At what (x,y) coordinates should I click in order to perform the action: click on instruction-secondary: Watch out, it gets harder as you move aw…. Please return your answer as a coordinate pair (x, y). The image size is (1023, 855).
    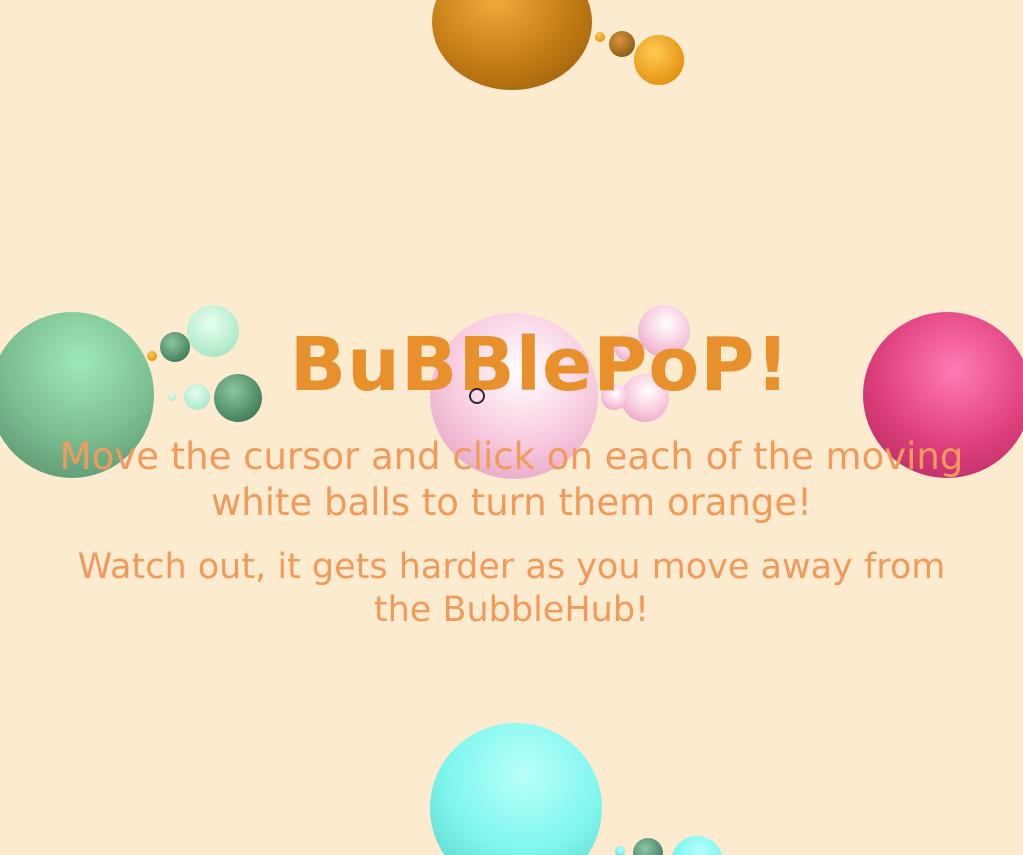
    Looking at the image, I should click on (511, 588).